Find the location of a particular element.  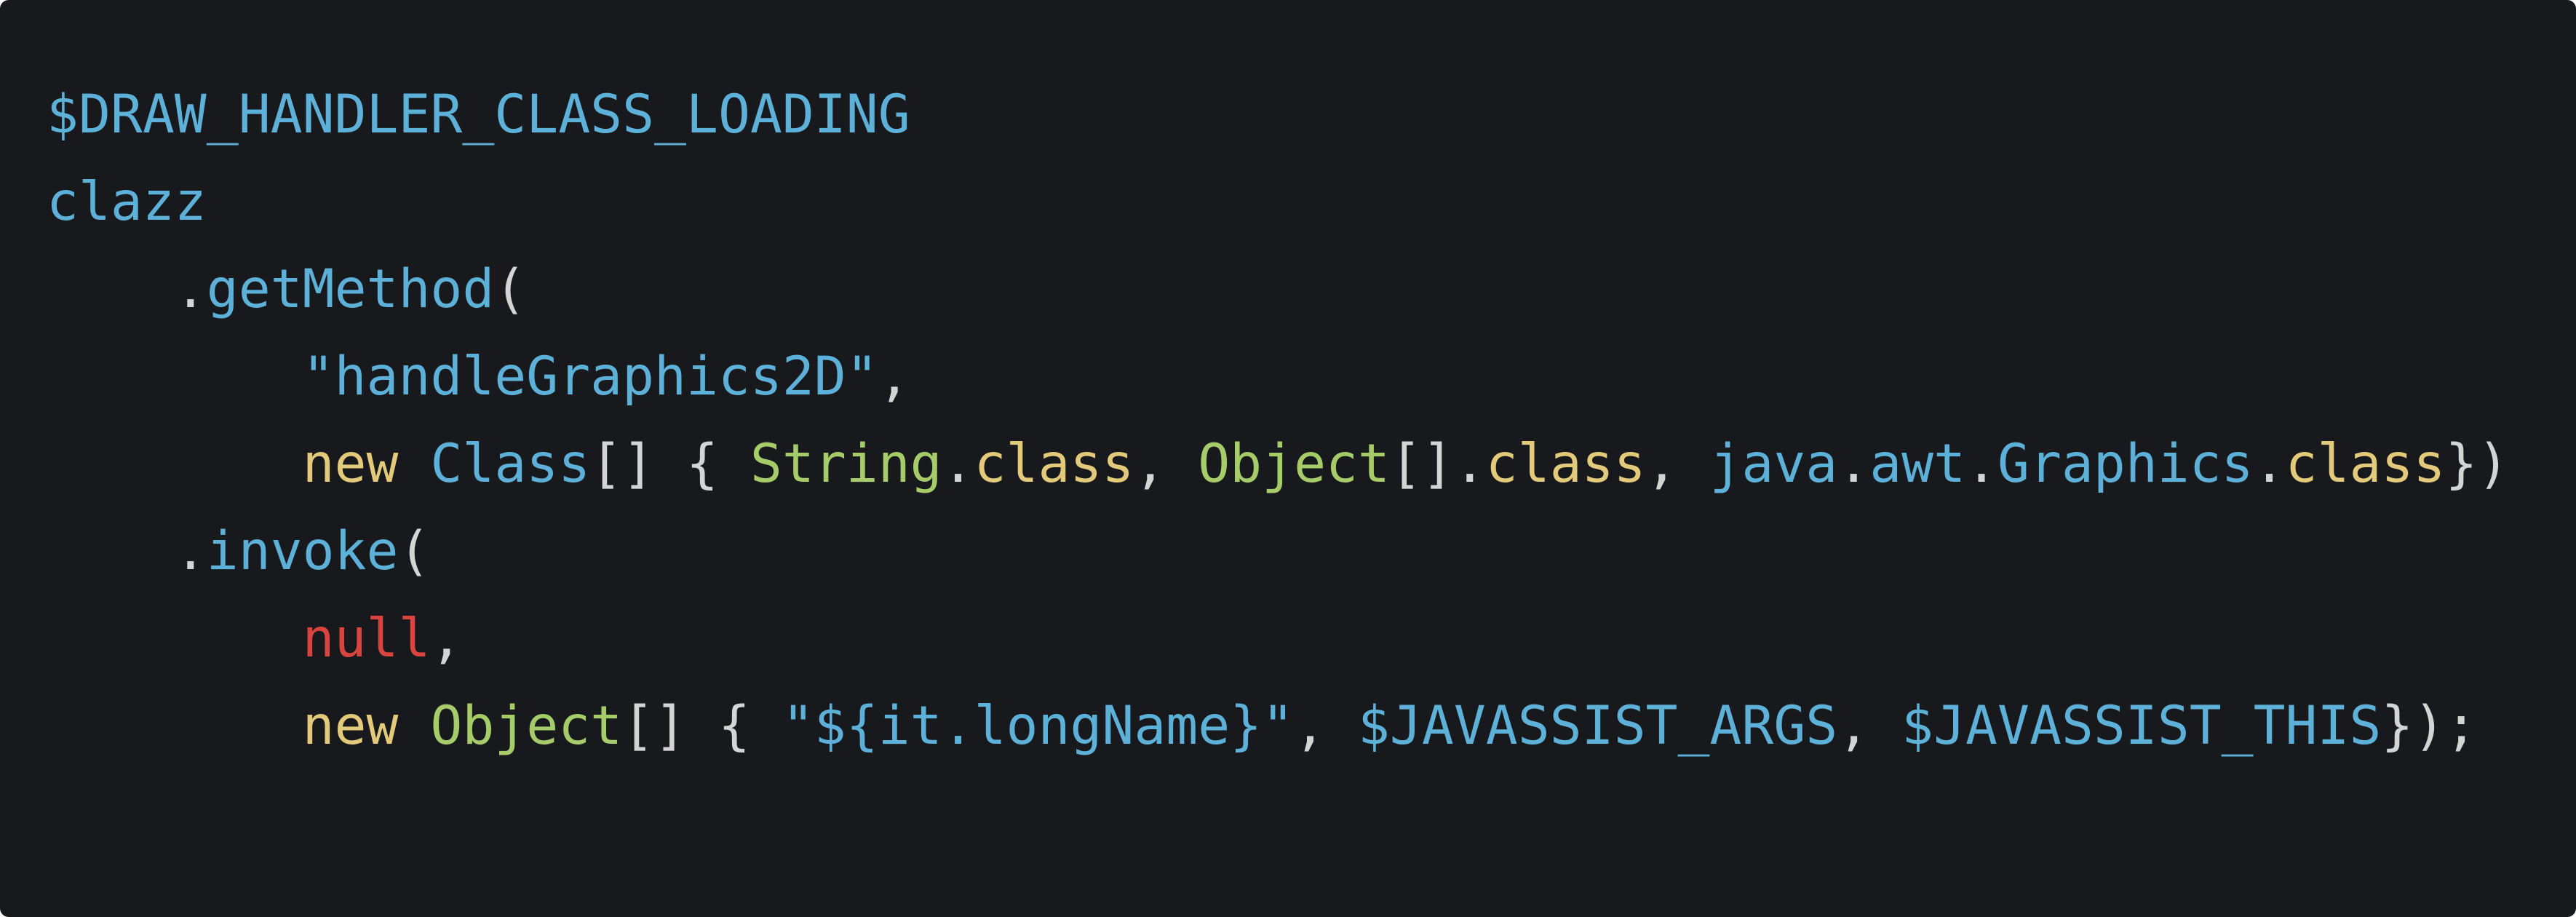

code-token-identifier: clazz is located at coordinates (127, 202).